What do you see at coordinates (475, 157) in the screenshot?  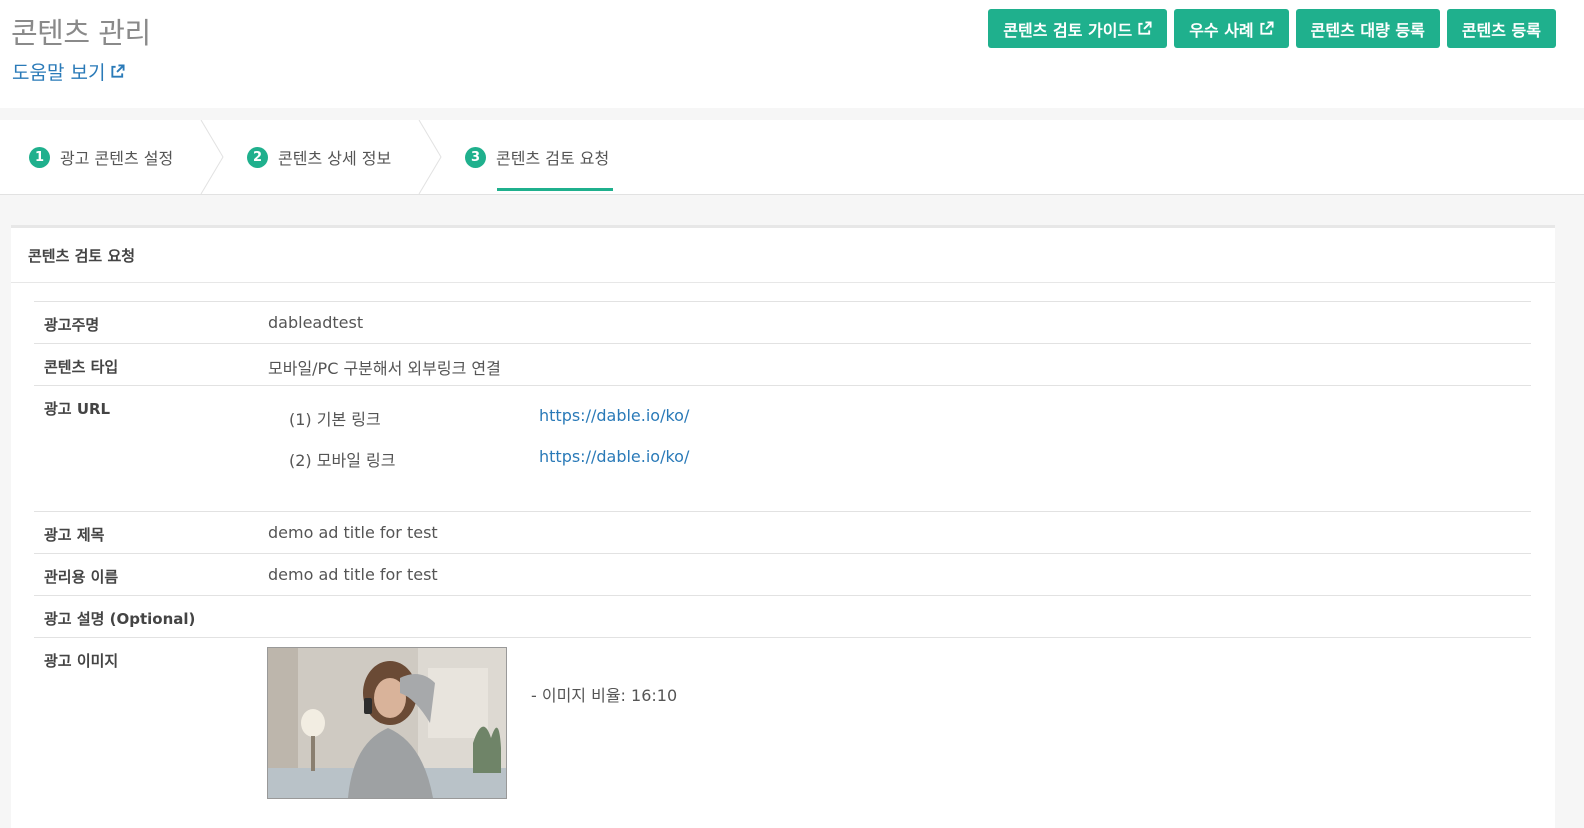 I see `step-number: 3` at bounding box center [475, 157].